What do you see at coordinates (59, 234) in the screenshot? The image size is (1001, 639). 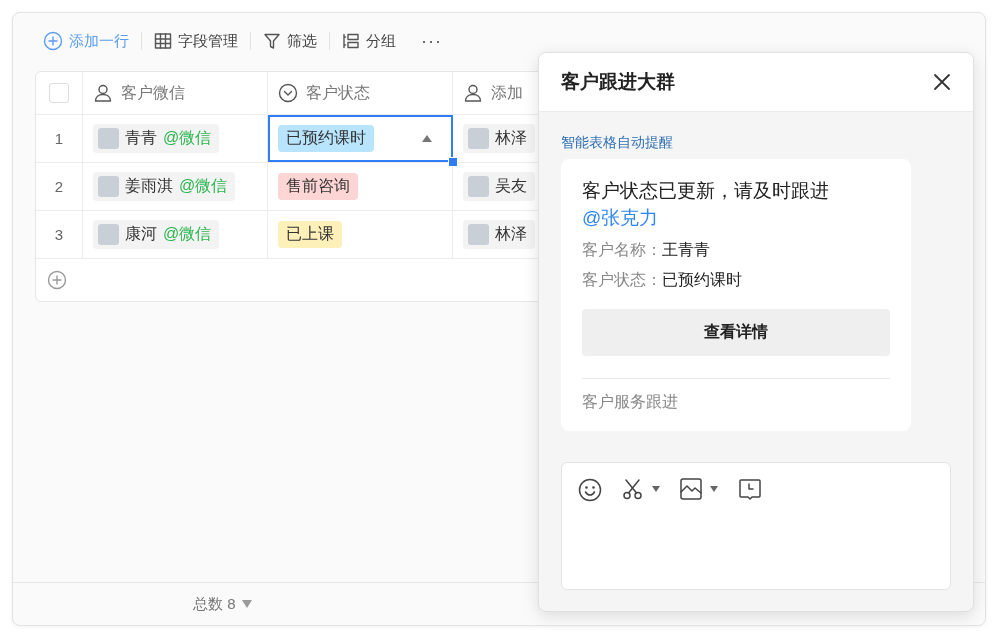 I see `row-number: 3` at bounding box center [59, 234].